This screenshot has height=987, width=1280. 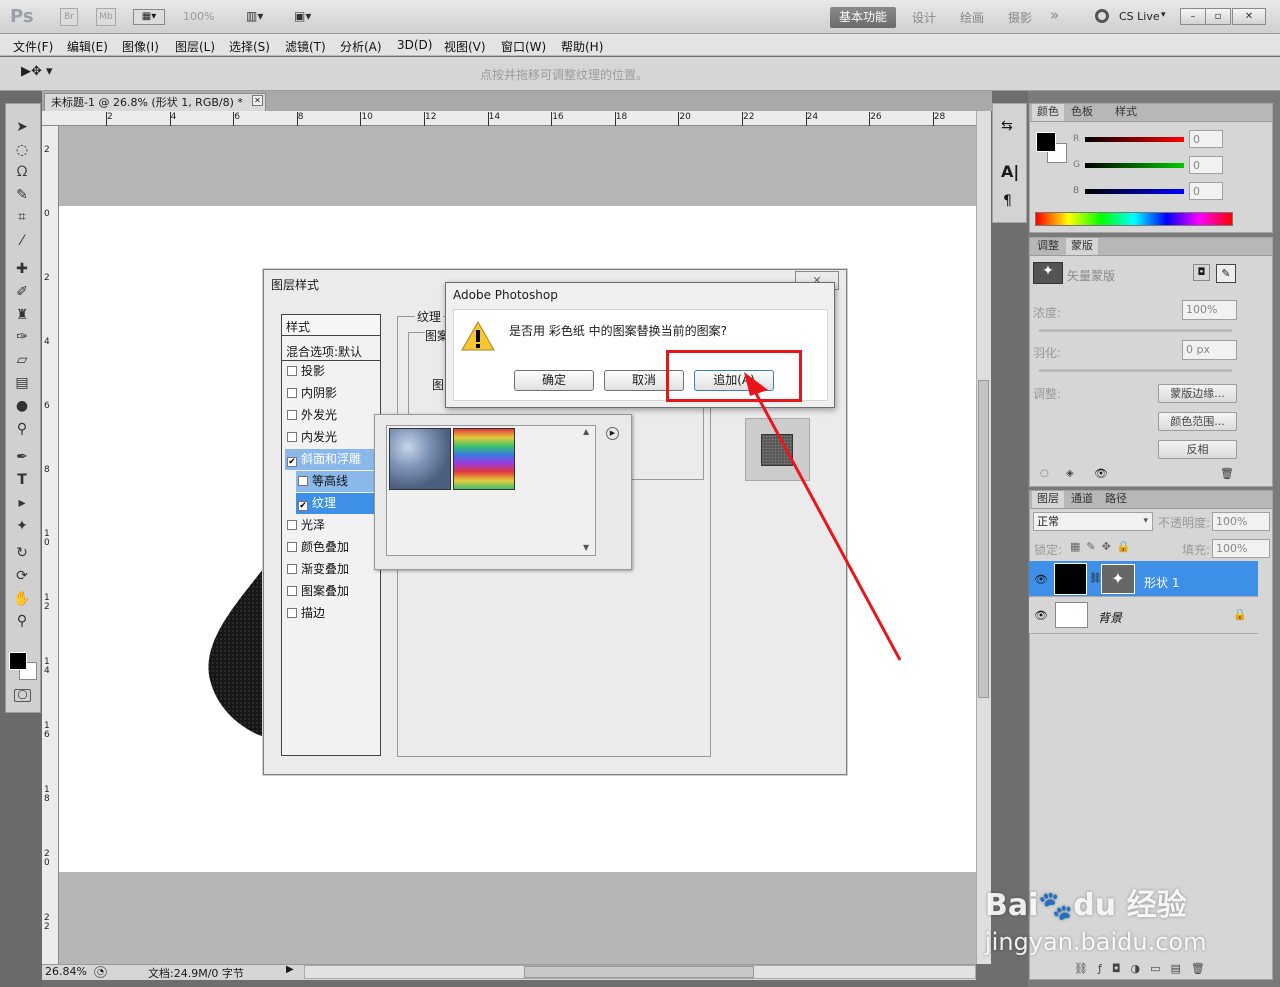 What do you see at coordinates (330, 415) in the screenshot?
I see `style-item: 外发光` at bounding box center [330, 415].